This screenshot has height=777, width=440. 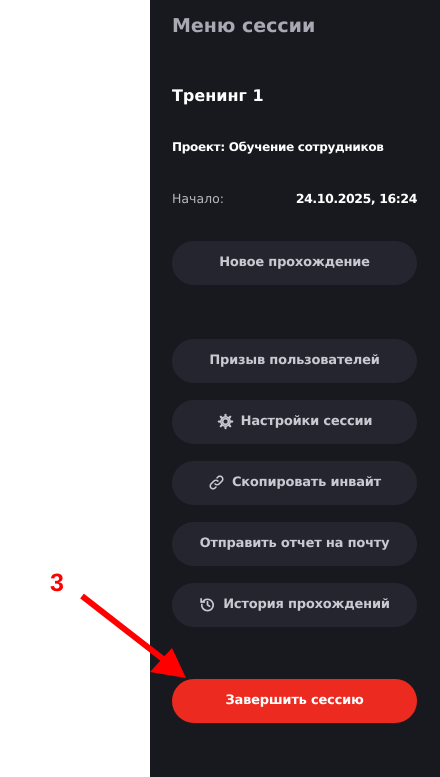 I want to click on project-label: Проект: Обучение сотрудников, so click(x=278, y=147).